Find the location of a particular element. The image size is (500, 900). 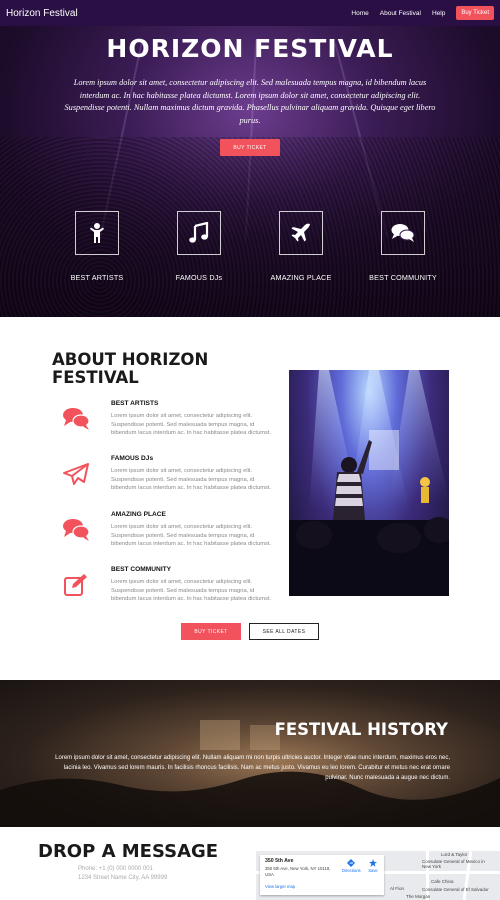

brand-logo: Horizon Festival is located at coordinates (42, 13).